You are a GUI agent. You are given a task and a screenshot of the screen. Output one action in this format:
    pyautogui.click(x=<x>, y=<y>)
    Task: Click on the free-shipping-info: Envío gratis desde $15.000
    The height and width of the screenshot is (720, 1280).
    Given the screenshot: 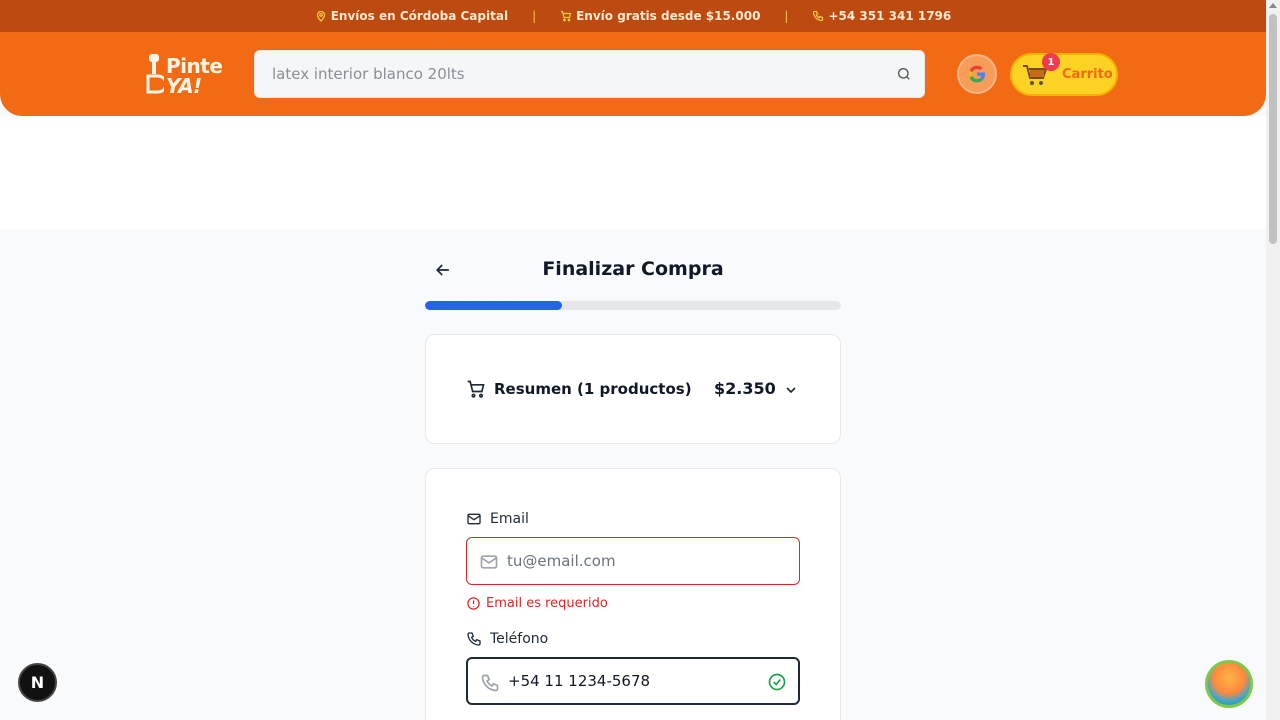 What is the action you would take?
    pyautogui.click(x=660, y=16)
    